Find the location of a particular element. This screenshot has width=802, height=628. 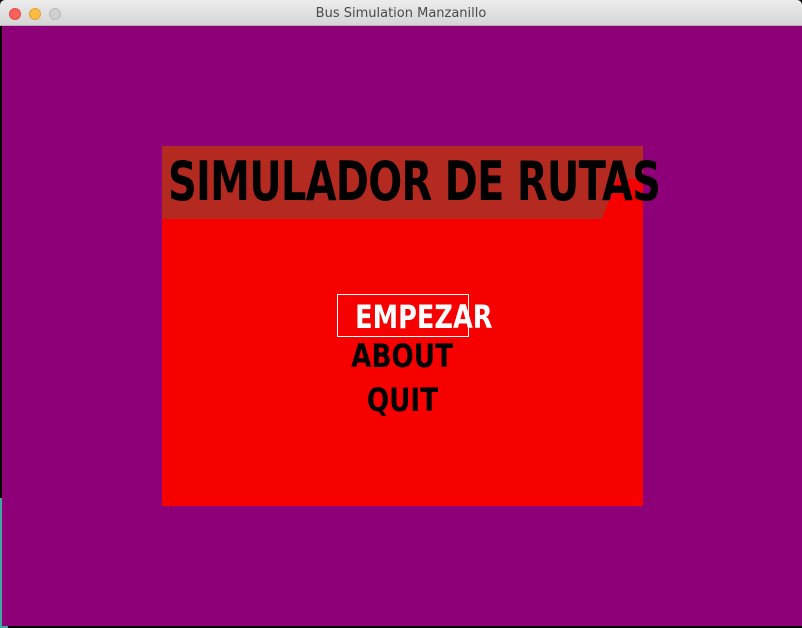

page-title: SIMULADOR DE RUTAS is located at coordinates (414, 181).